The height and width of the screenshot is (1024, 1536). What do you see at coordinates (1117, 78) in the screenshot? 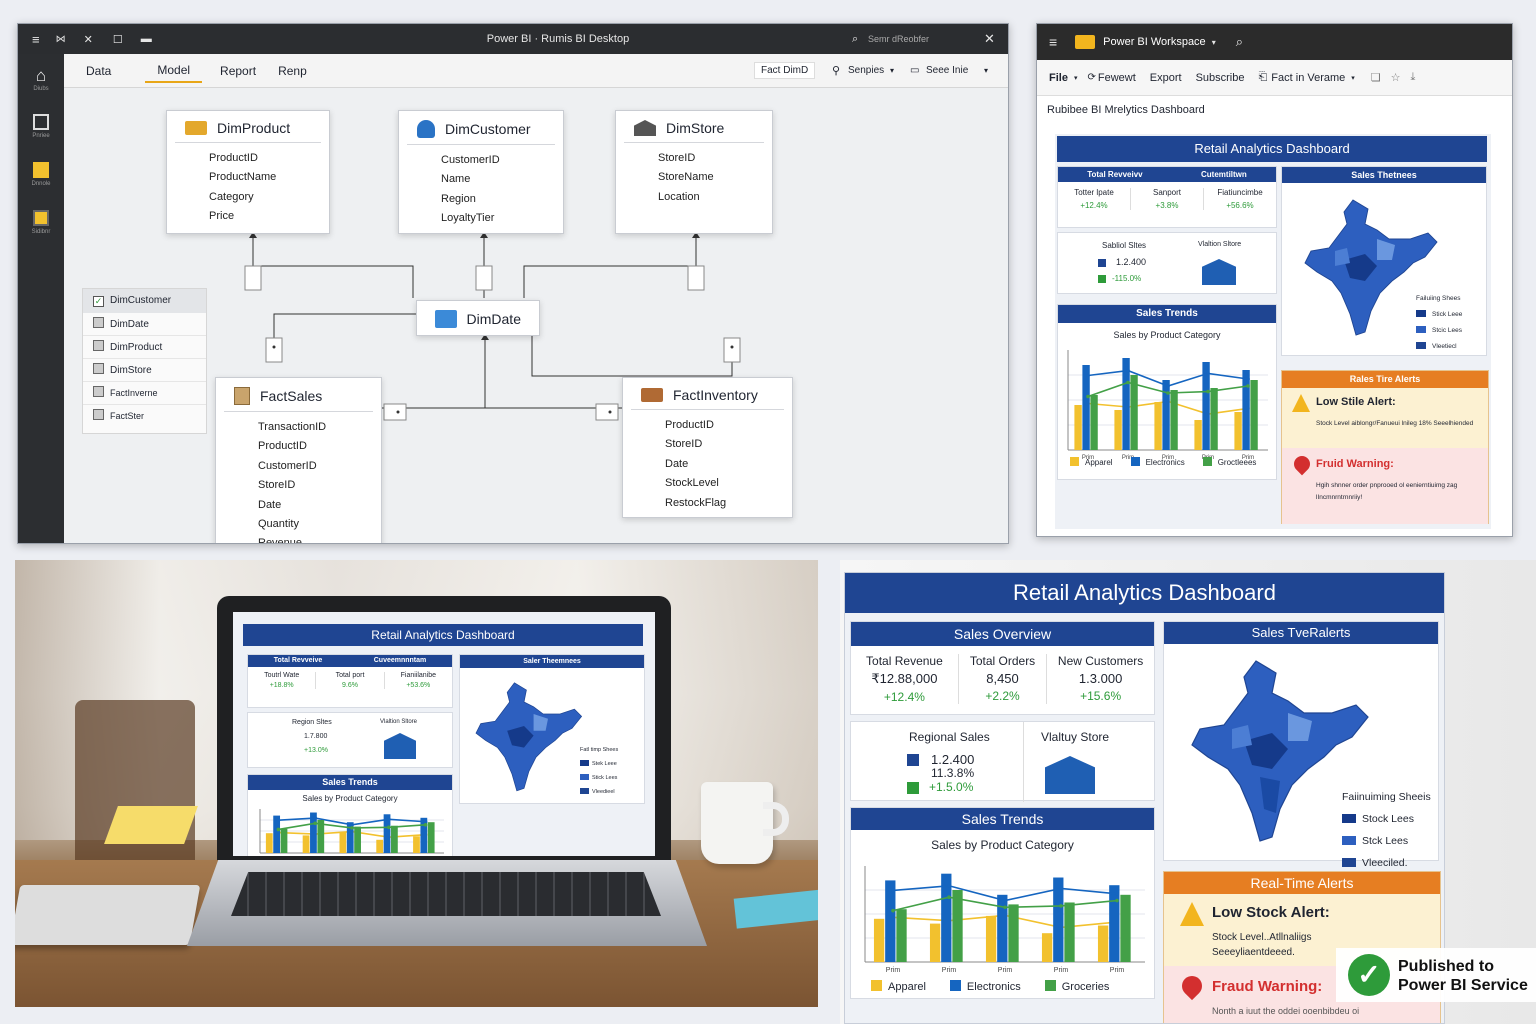
I see `refresh-menu: Fewewt` at bounding box center [1117, 78].